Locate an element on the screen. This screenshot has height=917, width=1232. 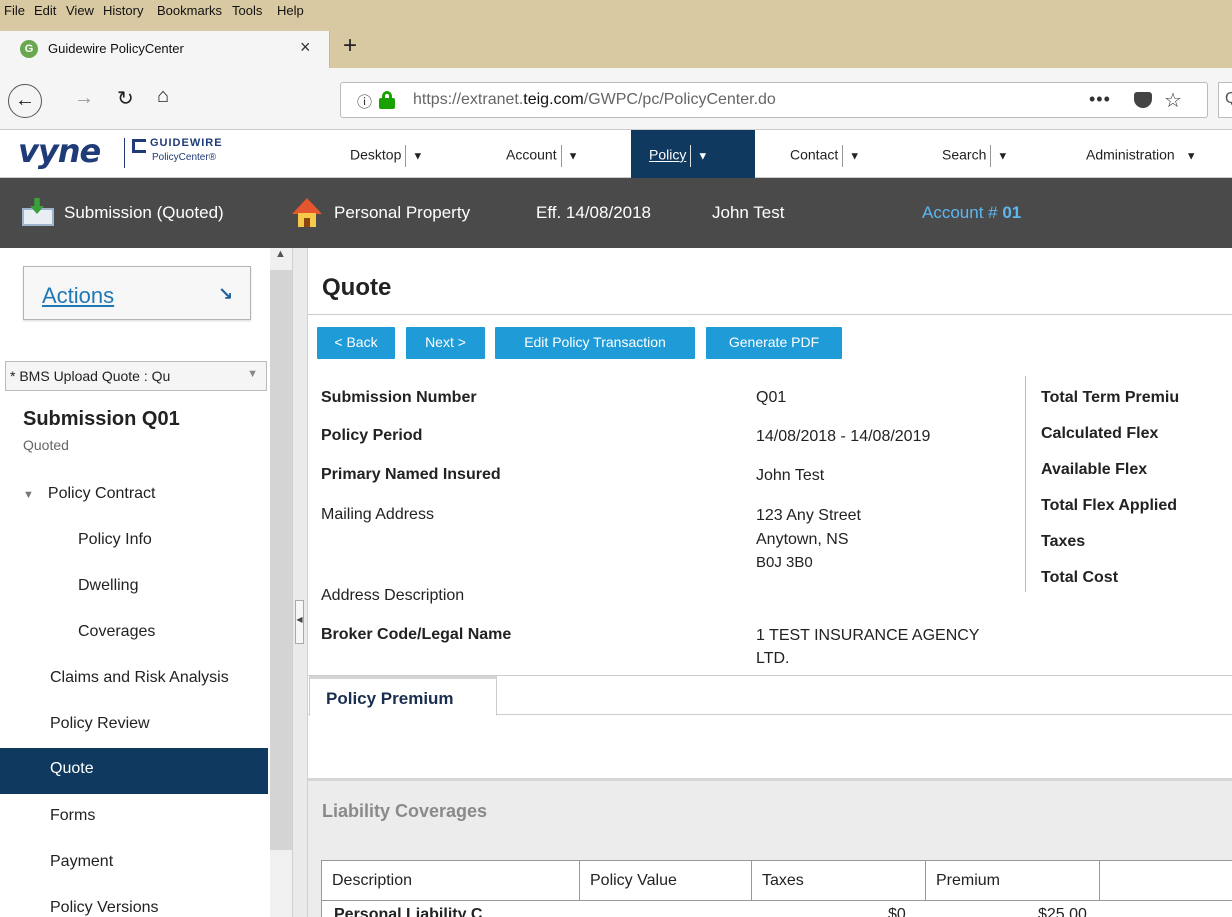
column-header-taxes: Taxes is located at coordinates (839, 881).